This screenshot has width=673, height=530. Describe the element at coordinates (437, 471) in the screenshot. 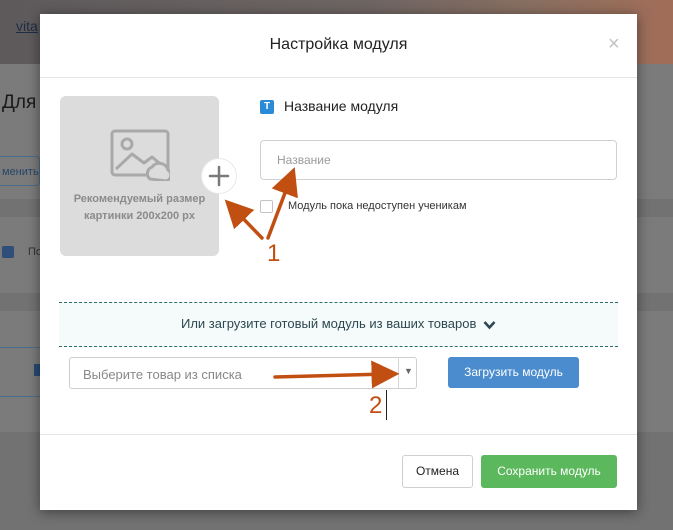

I see `cancel-button: Отмена` at that location.